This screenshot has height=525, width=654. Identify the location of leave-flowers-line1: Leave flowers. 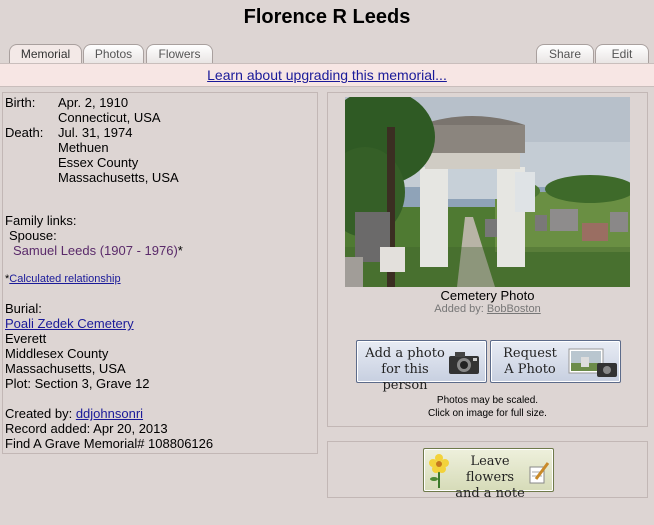
(490, 469).